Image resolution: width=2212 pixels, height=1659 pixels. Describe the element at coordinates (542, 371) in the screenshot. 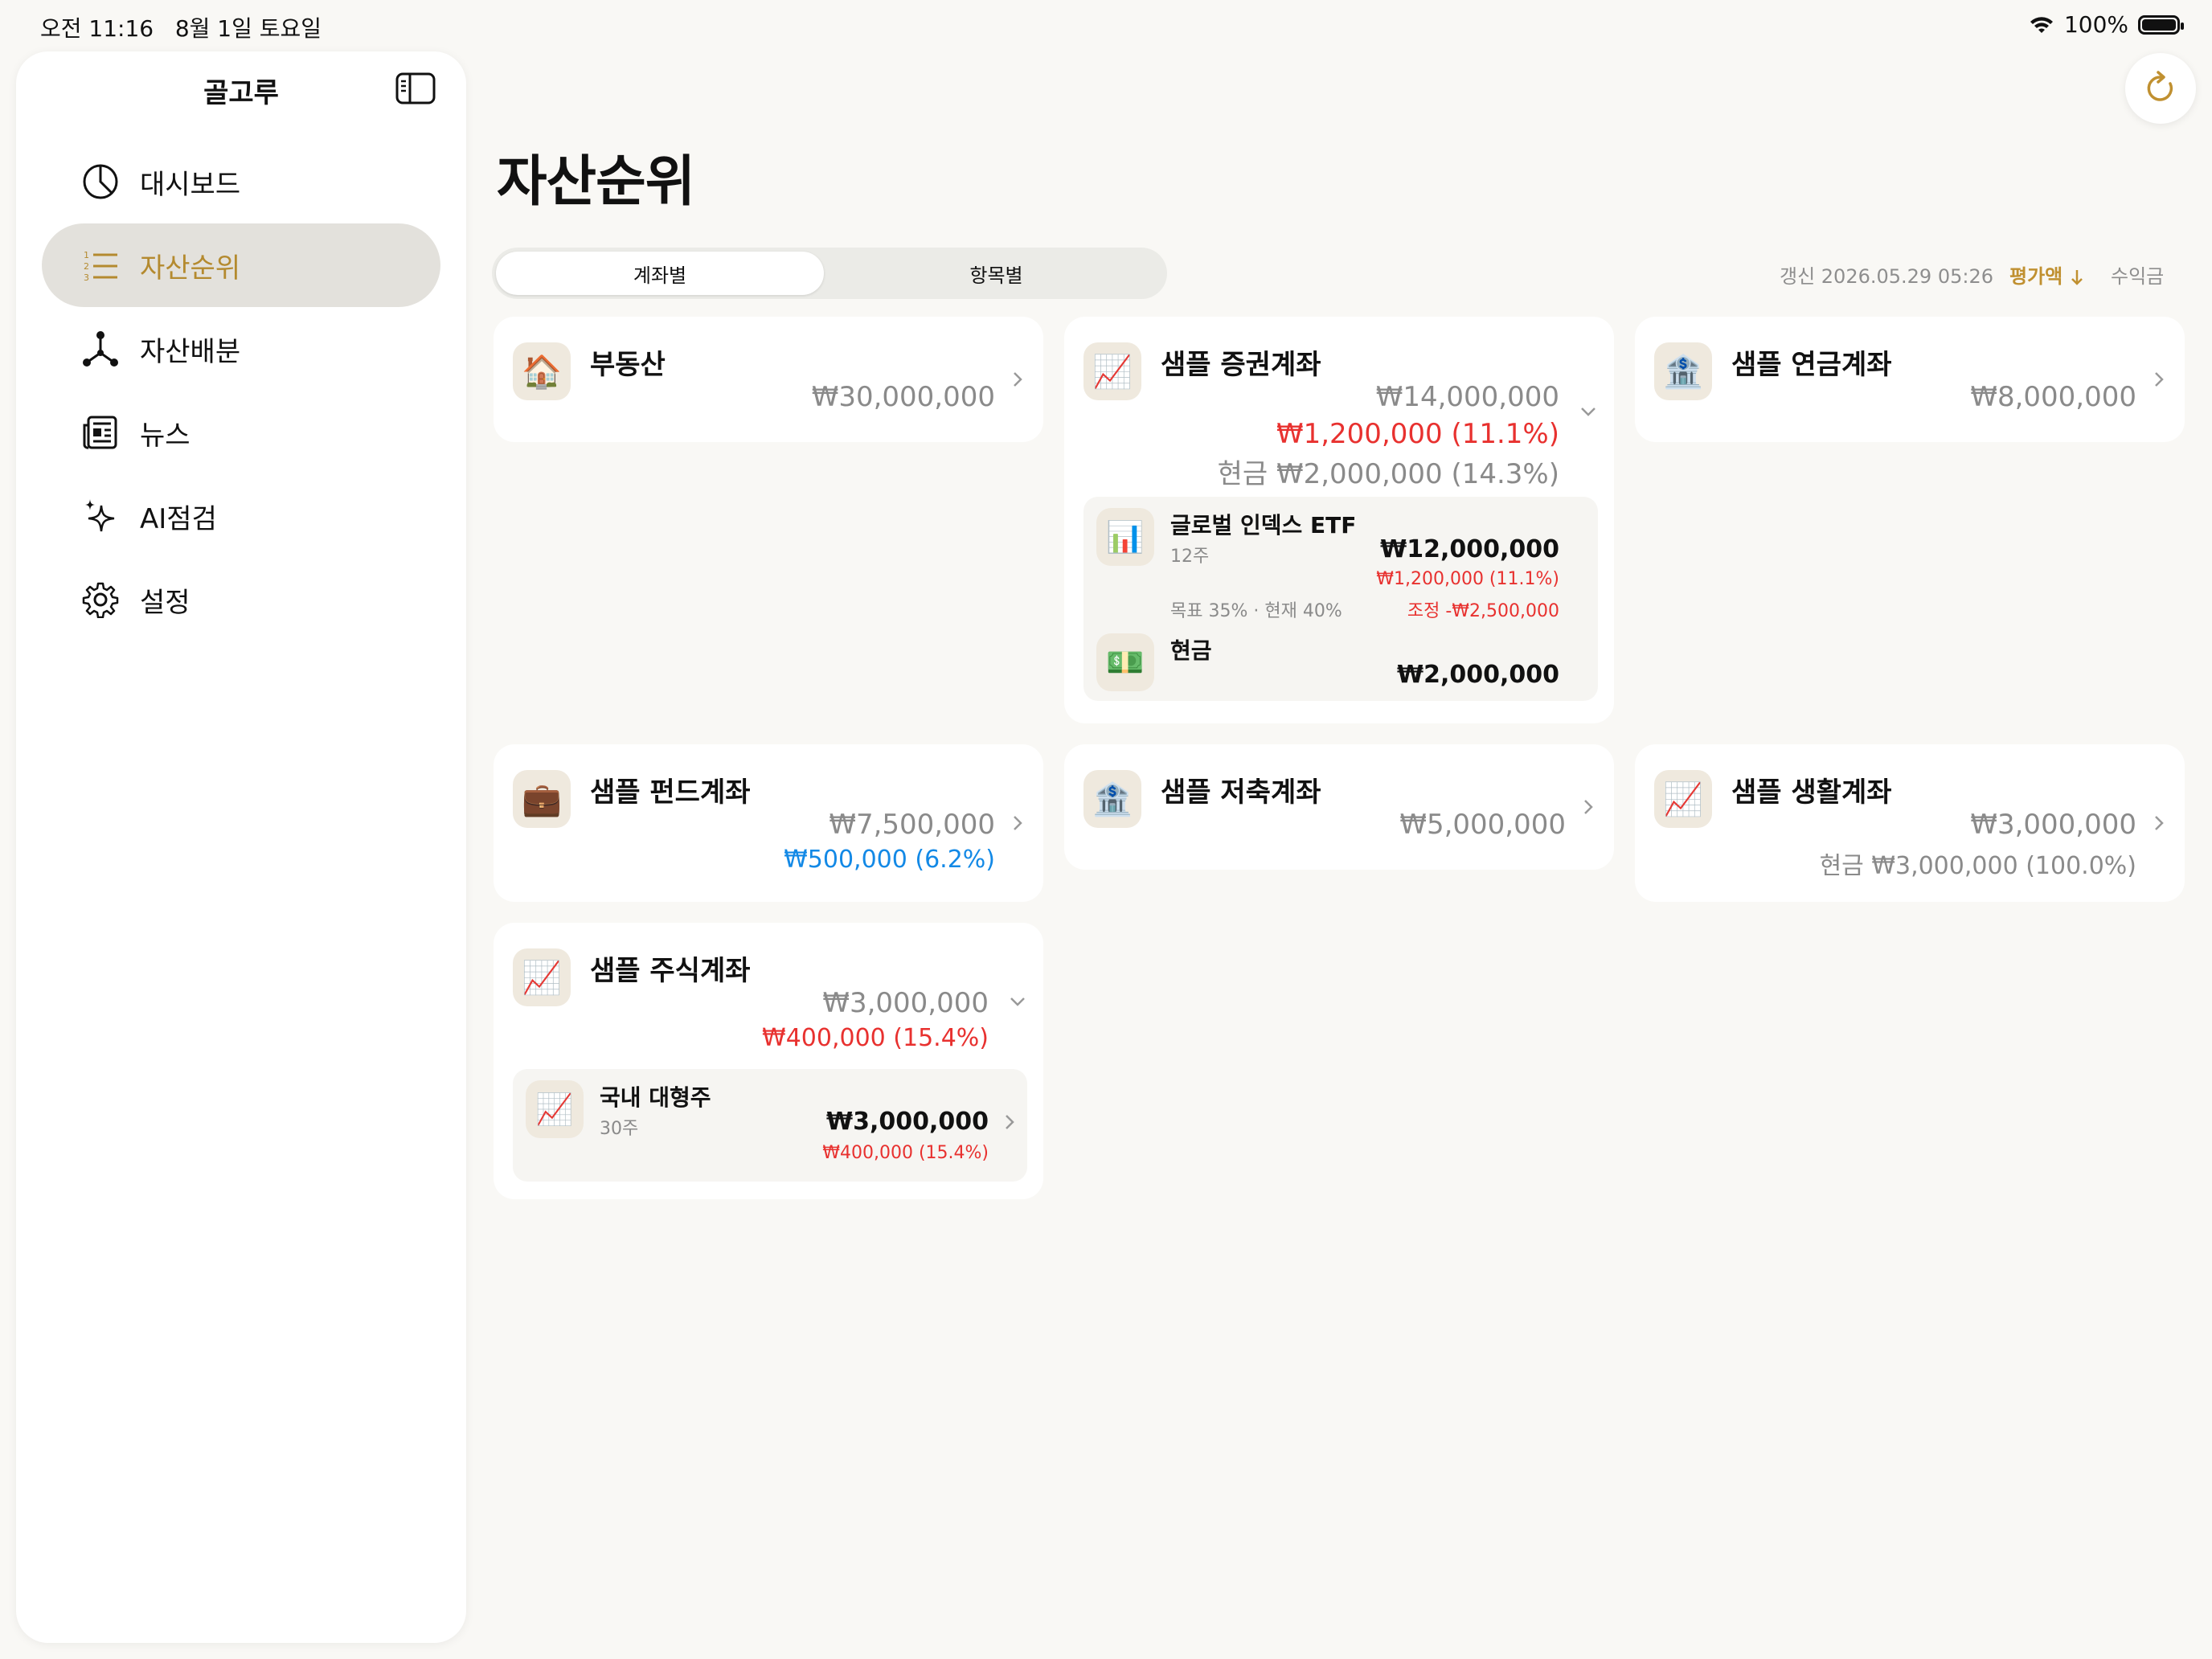

I see `house-icon: 🏠` at that location.